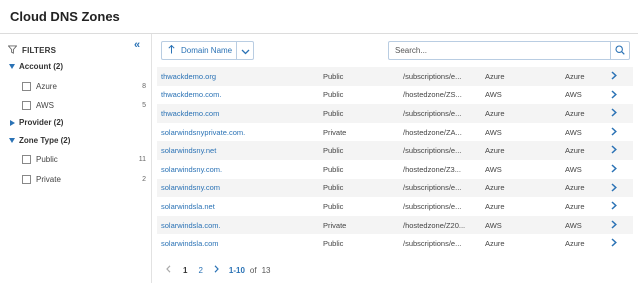  What do you see at coordinates (144, 86) in the screenshot?
I see `filter-option-count: 8` at bounding box center [144, 86].